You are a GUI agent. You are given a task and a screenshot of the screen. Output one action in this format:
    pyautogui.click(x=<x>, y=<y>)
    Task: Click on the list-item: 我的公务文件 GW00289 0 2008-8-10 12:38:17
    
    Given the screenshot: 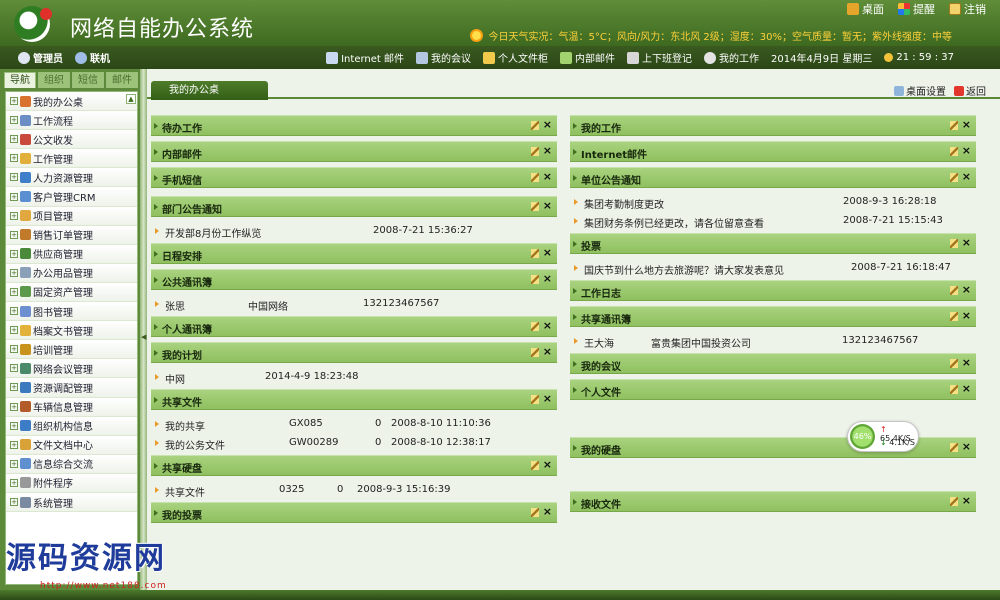 What is the action you would take?
    pyautogui.click(x=354, y=443)
    